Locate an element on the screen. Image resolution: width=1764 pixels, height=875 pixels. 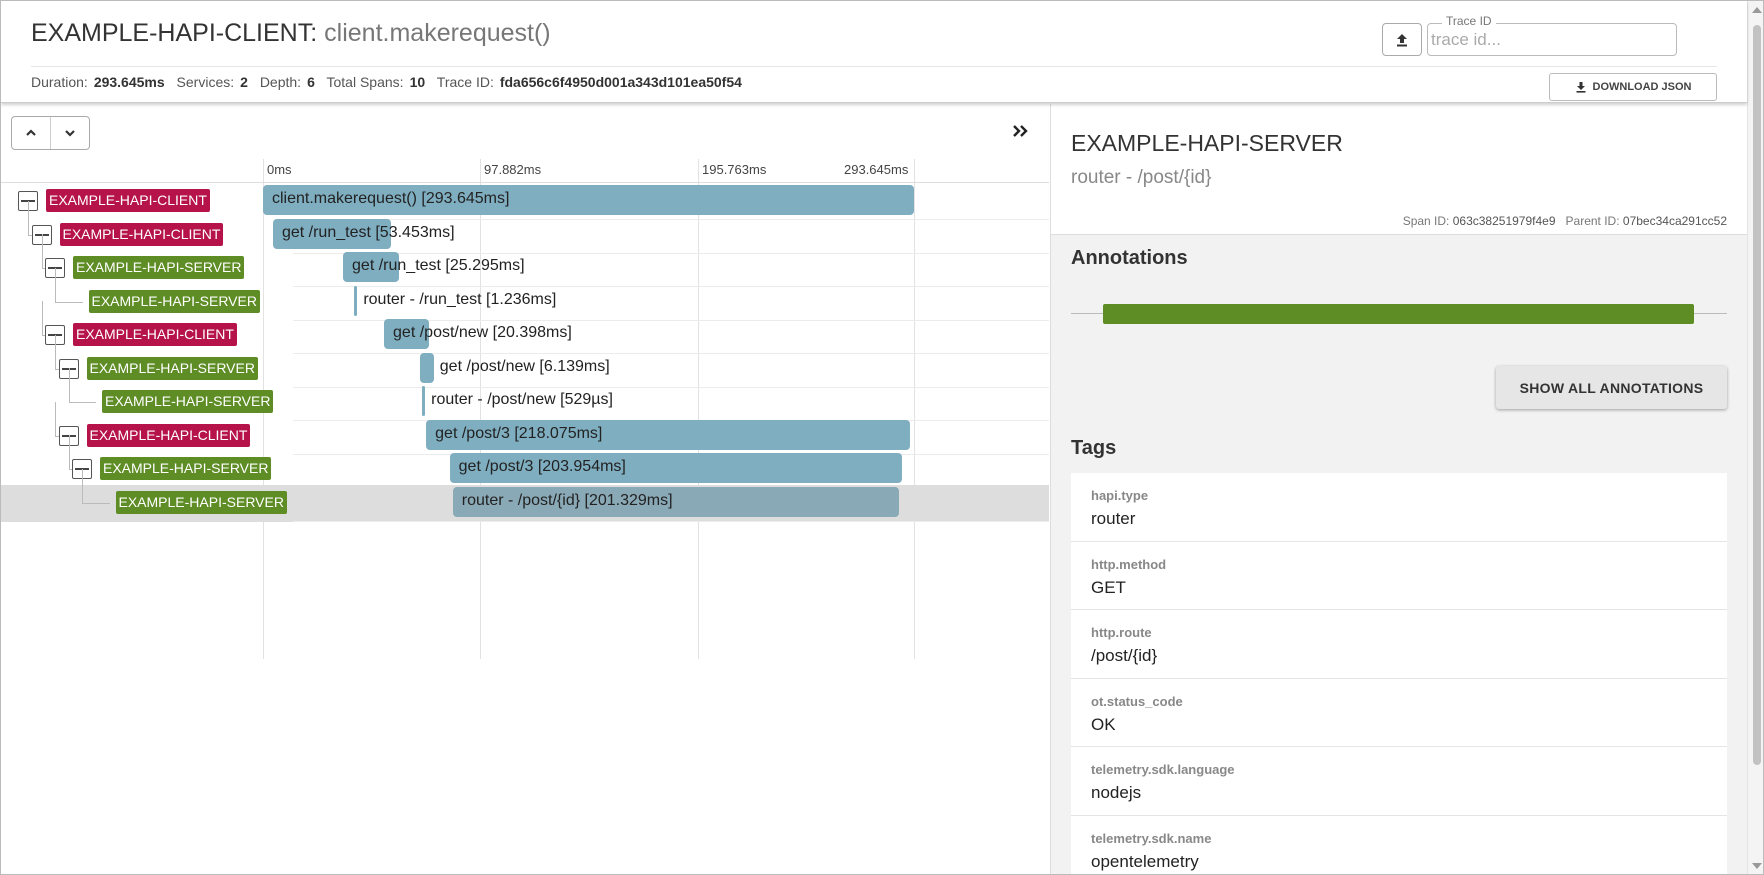
page-scrollbar is located at coordinates (1755, 437).